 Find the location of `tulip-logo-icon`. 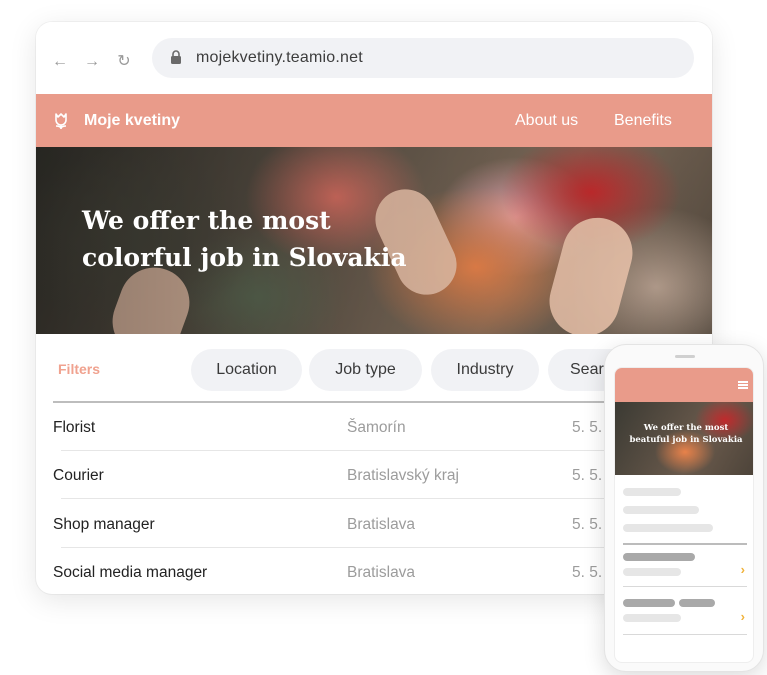

tulip-logo-icon is located at coordinates (61, 121).